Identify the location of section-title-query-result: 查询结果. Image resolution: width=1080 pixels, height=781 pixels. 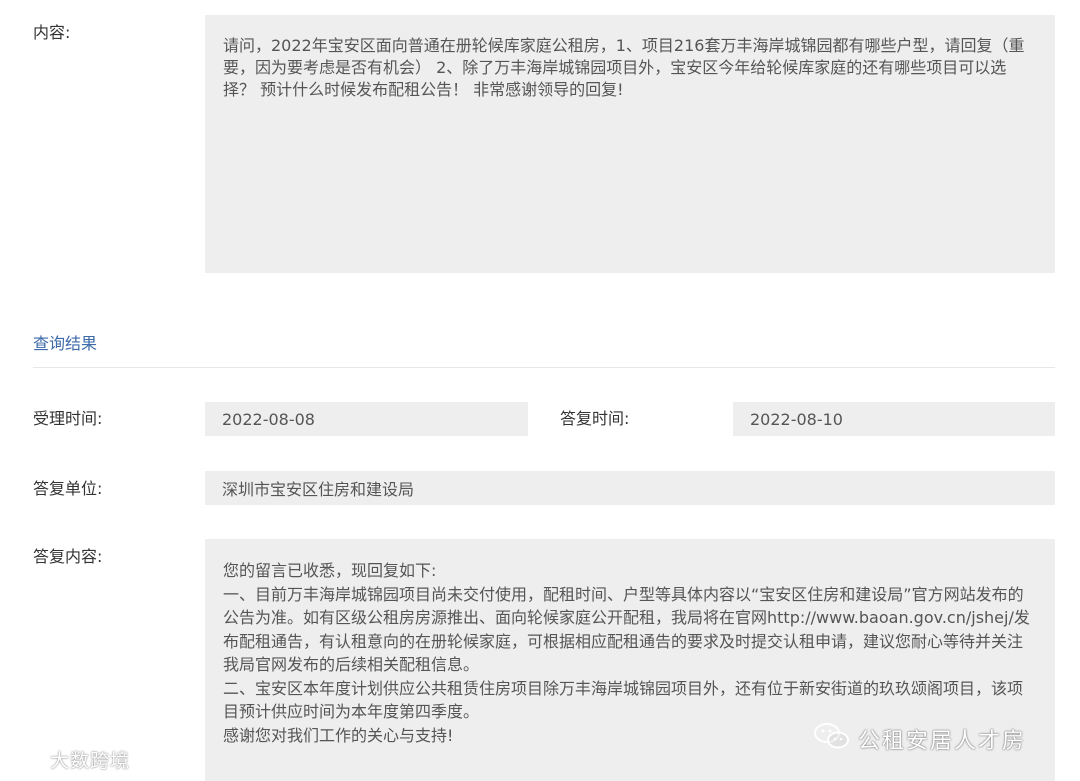
(65, 343).